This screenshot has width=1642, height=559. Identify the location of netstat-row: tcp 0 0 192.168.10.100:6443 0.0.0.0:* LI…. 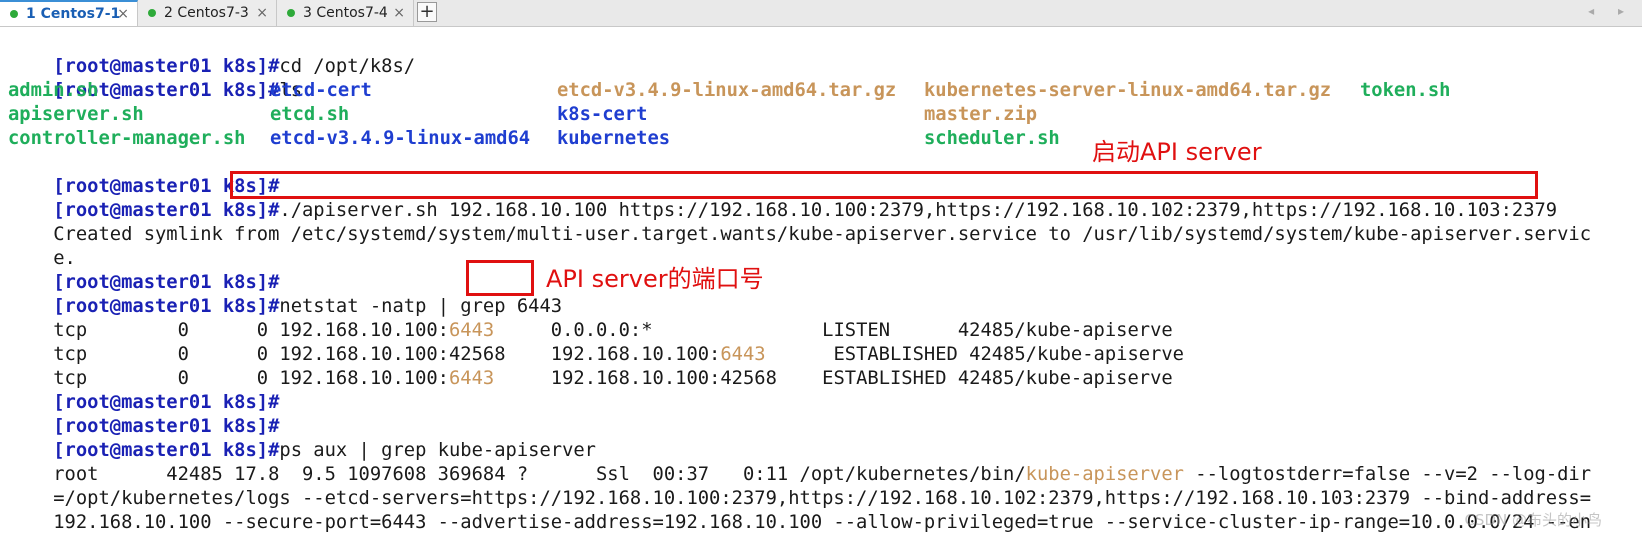
(590, 318).